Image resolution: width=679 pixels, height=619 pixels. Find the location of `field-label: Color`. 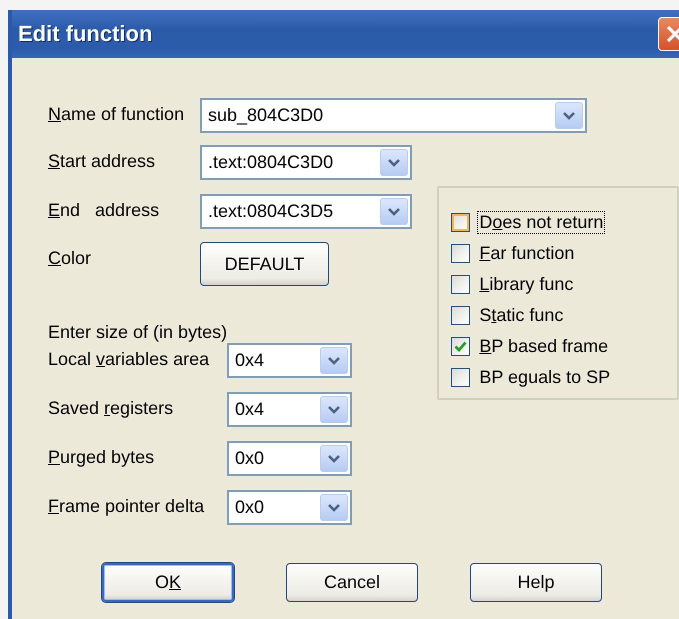

field-label: Color is located at coordinates (70, 258).